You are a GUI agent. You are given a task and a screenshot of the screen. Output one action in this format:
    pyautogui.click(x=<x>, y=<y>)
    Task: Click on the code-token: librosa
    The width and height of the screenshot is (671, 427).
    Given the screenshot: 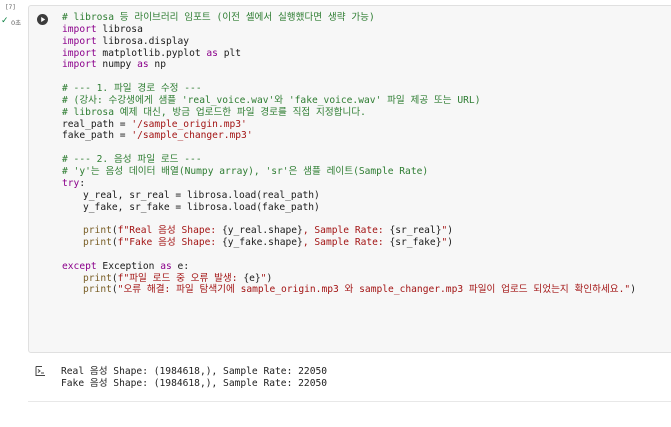 What is the action you would take?
    pyautogui.click(x=119, y=29)
    